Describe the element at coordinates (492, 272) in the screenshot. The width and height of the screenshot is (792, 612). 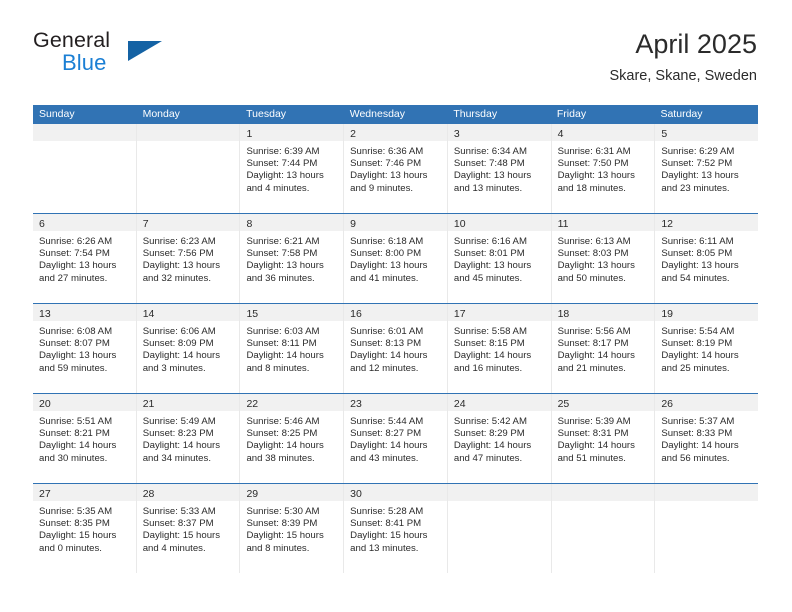
I see `daylight-text: Daylight: 13 hours and 45 minutes.` at that location.